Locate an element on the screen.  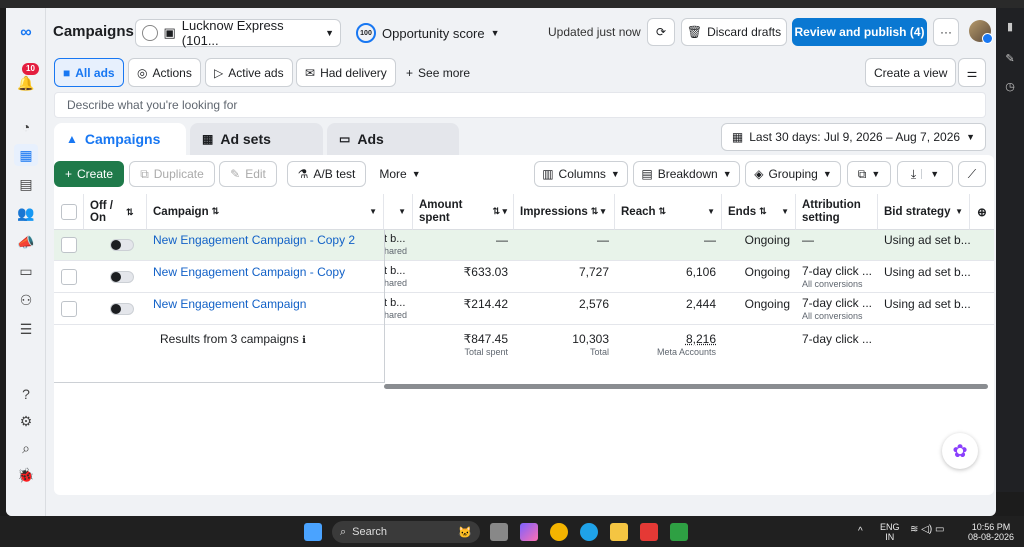
grouping-dropdown: ◈ Grouping ▼ is located at coordinates (793, 174).